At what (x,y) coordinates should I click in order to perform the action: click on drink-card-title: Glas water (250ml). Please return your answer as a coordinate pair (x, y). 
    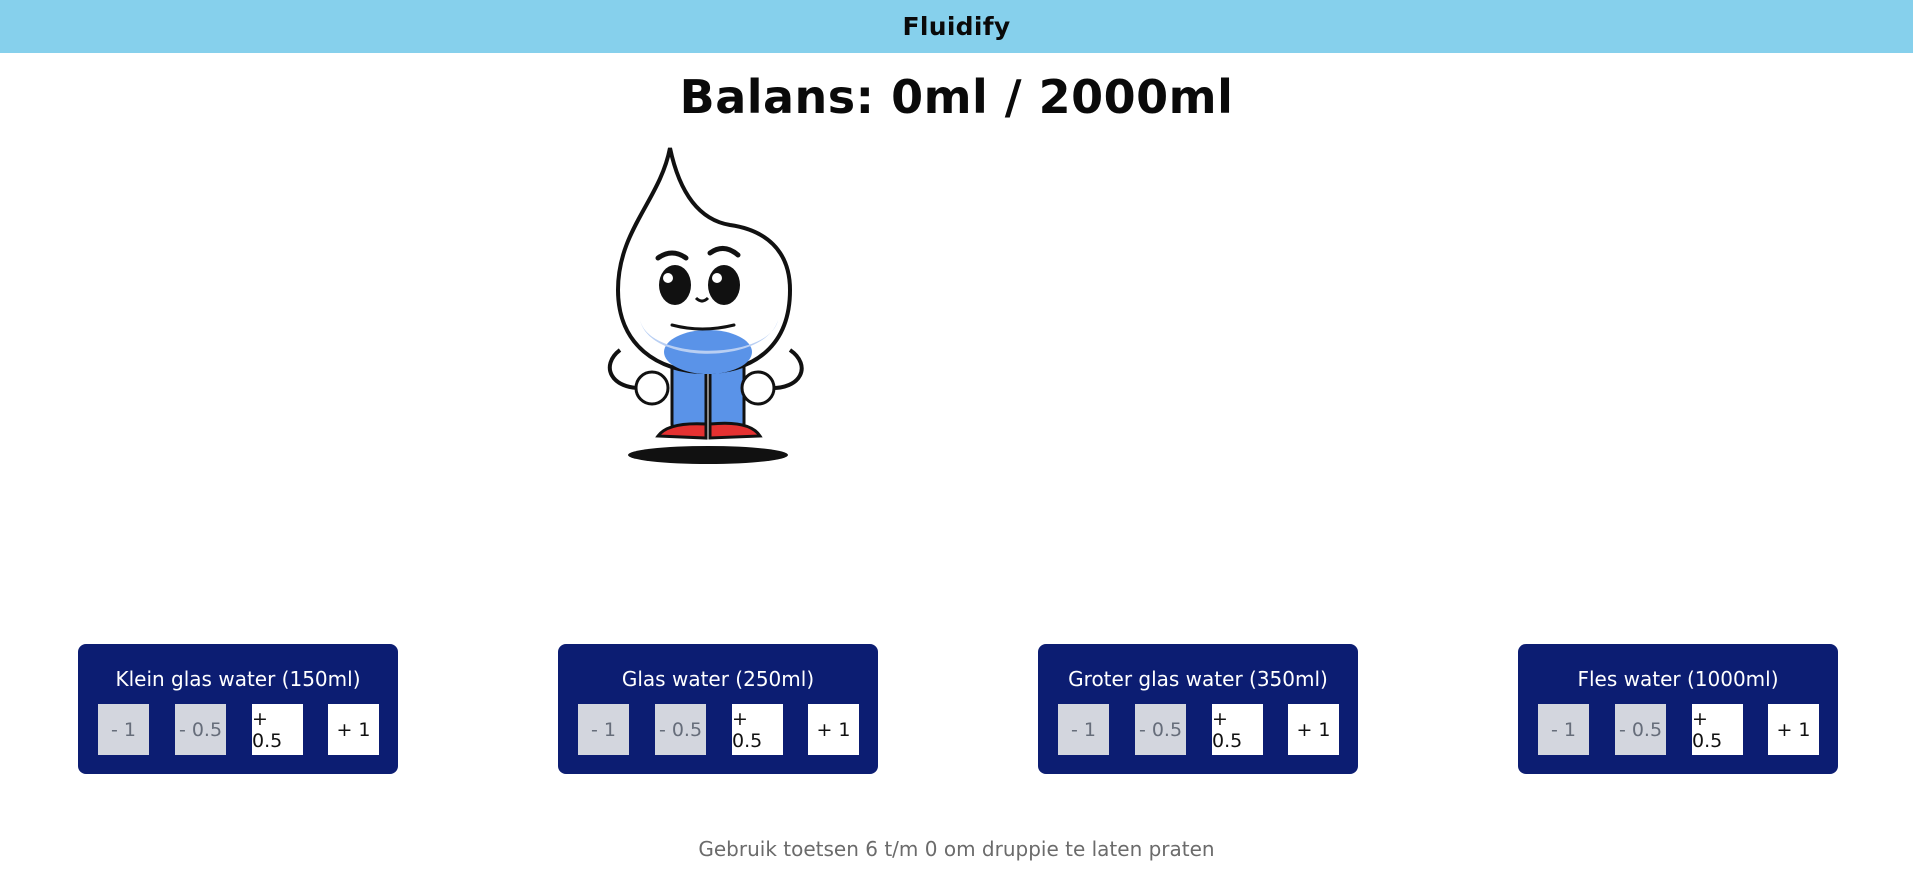
    Looking at the image, I should click on (718, 679).